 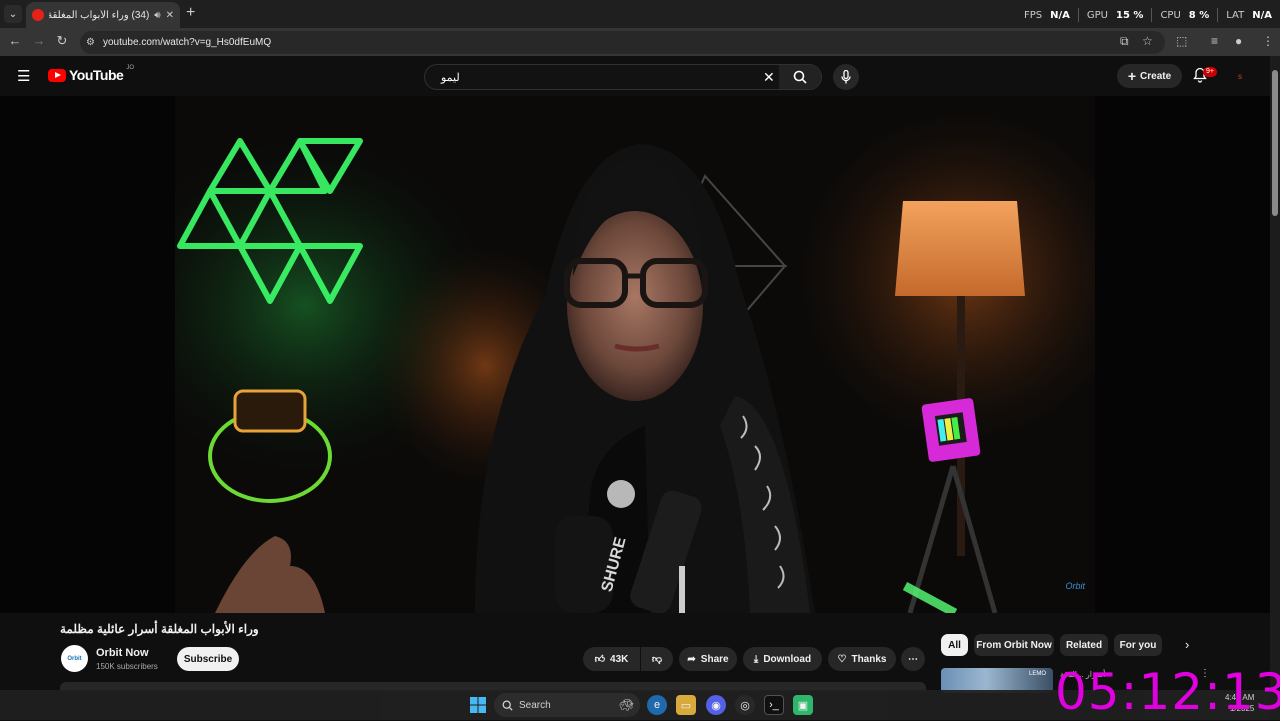 What do you see at coordinates (686, 705) in the screenshot?
I see `file-explorer-icon: ▭` at bounding box center [686, 705].